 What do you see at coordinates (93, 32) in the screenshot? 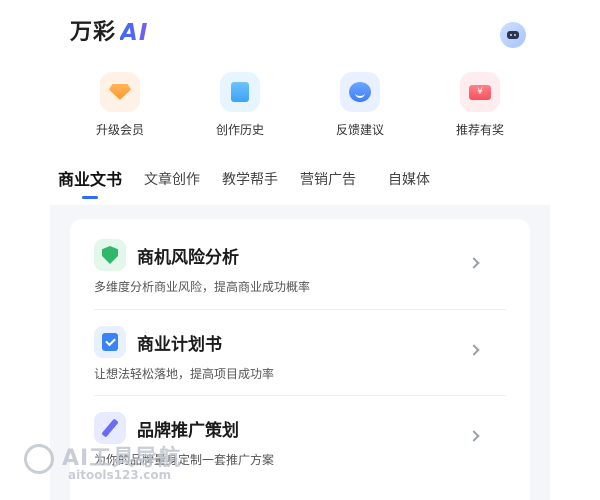
I see `logo-text: 万彩` at bounding box center [93, 32].